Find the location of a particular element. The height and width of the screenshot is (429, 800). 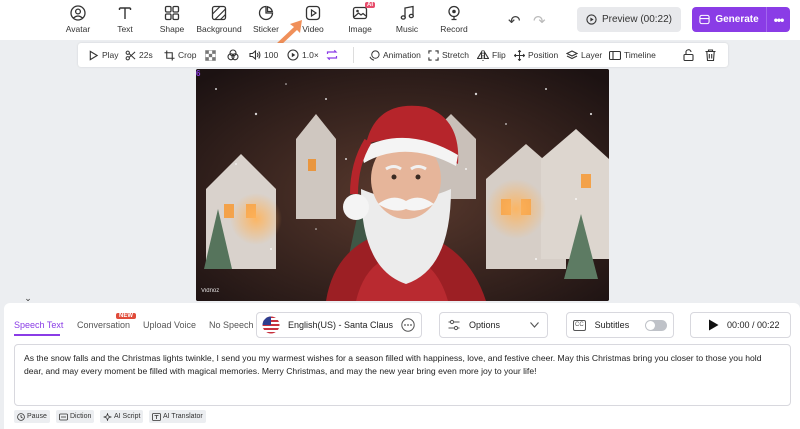

preview-button: Preview (00:22) is located at coordinates (629, 19).